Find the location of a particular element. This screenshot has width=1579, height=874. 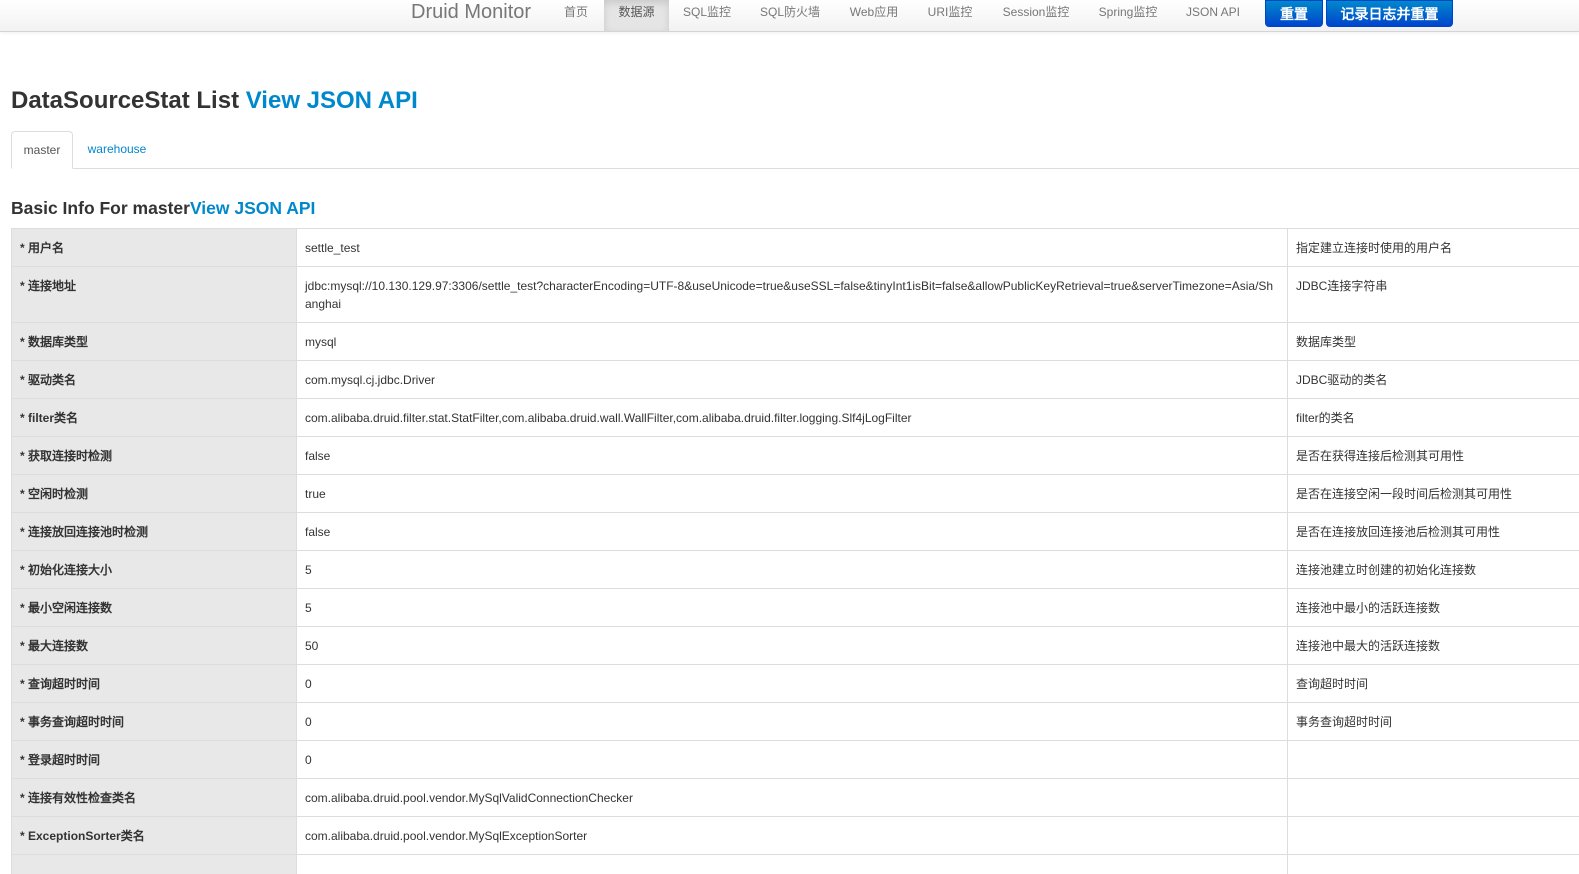

table-row: * 事务查询超时时间0事务查询超时时间 is located at coordinates (795, 722).